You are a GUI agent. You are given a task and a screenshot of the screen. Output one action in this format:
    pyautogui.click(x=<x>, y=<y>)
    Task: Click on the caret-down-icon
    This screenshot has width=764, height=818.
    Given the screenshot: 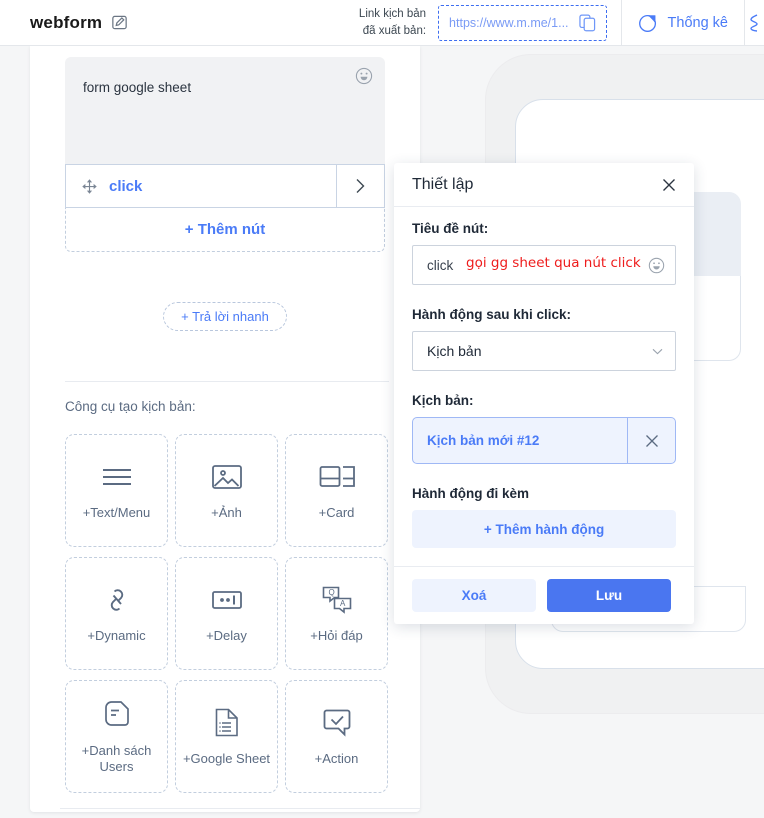 What is the action you would take?
    pyautogui.click(x=657, y=351)
    